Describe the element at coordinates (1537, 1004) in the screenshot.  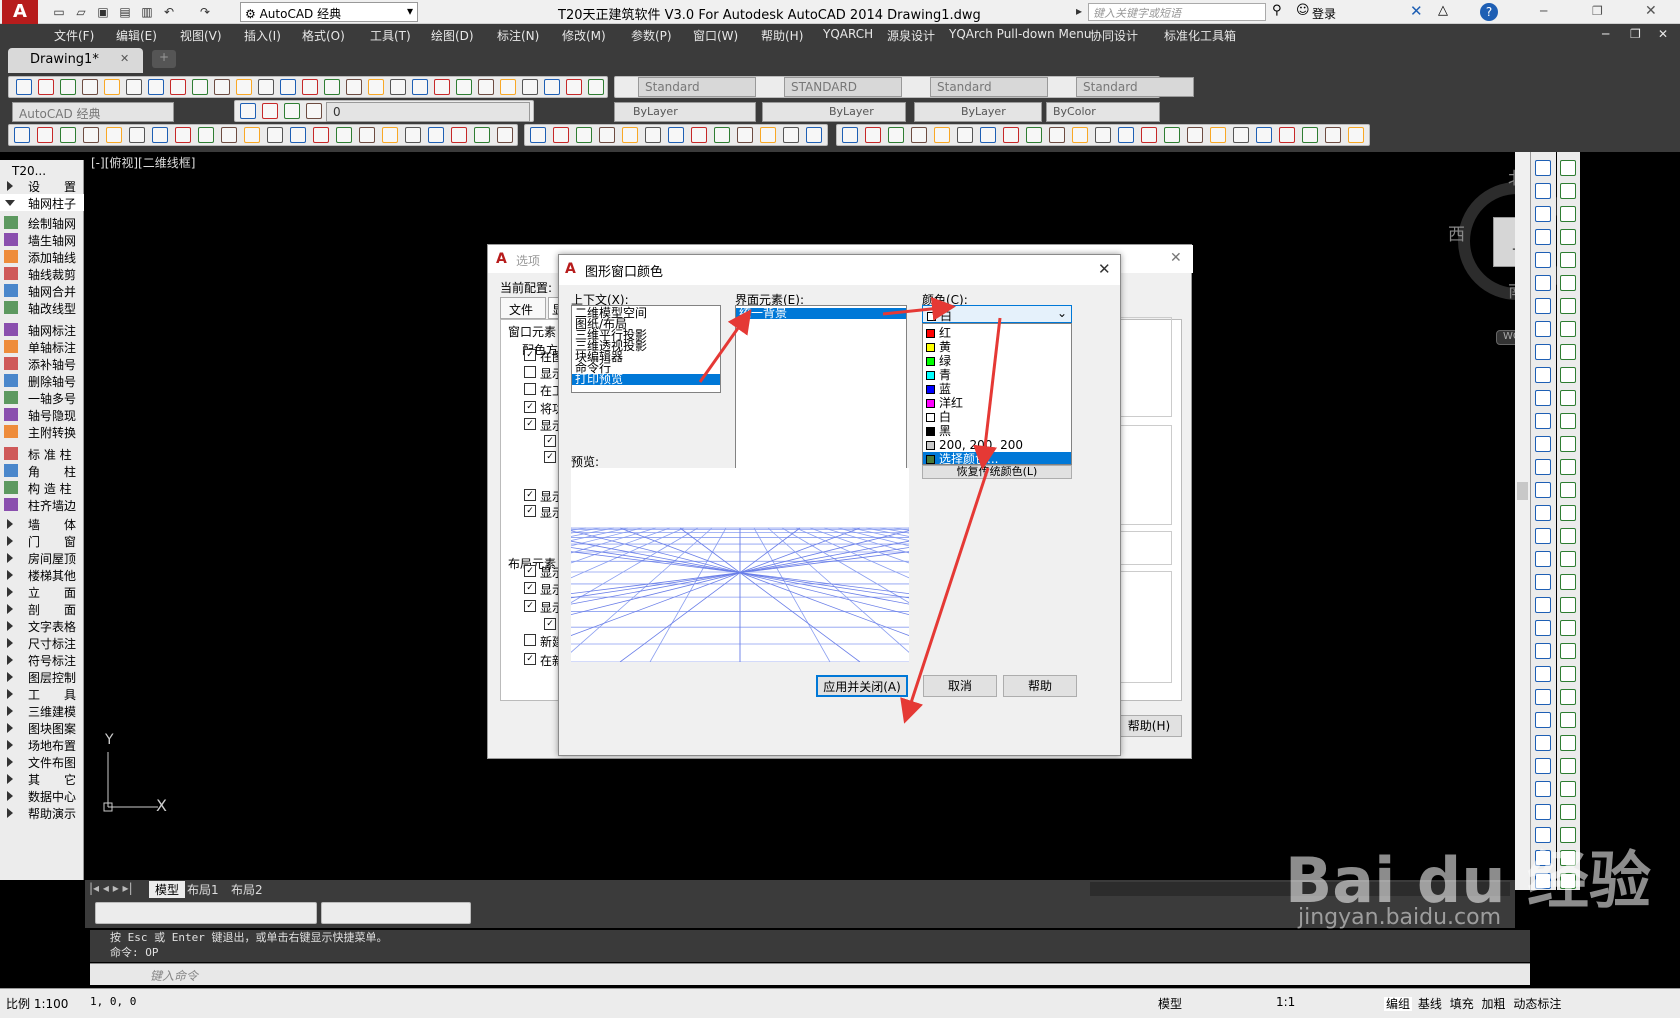
I see `status-toggle: 动态标注` at that location.